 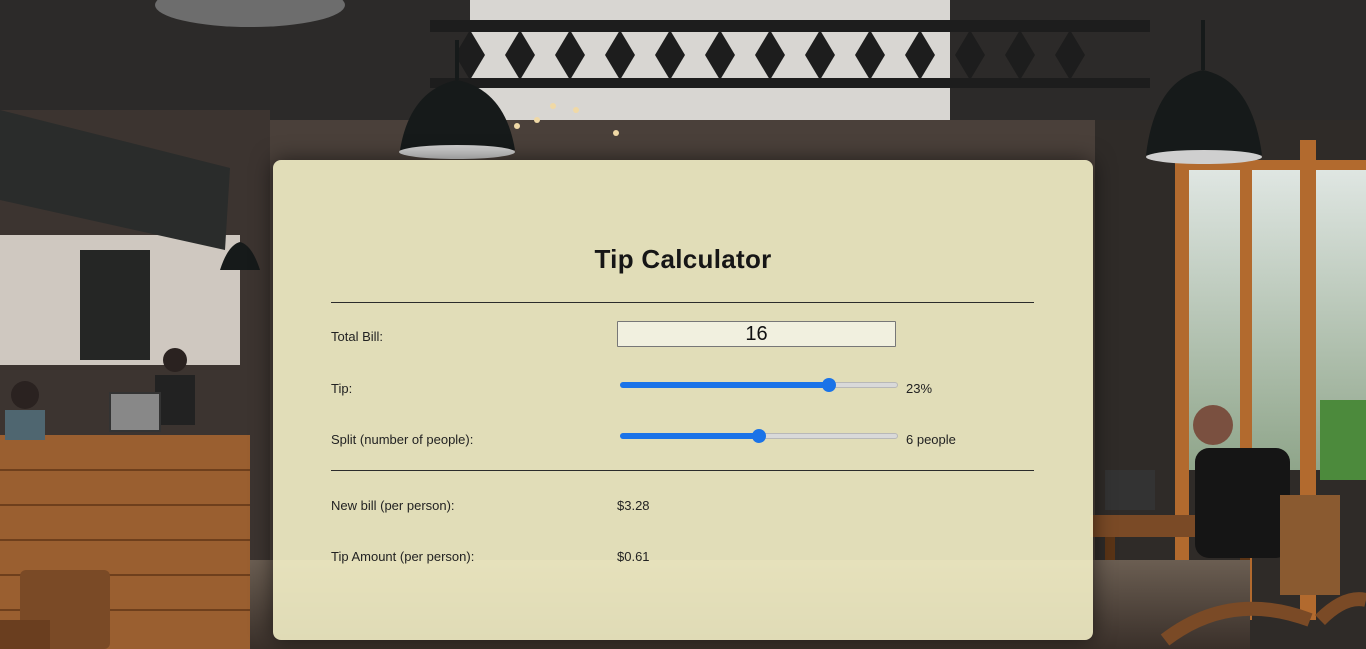 I want to click on tip-slider, so click(x=759, y=385).